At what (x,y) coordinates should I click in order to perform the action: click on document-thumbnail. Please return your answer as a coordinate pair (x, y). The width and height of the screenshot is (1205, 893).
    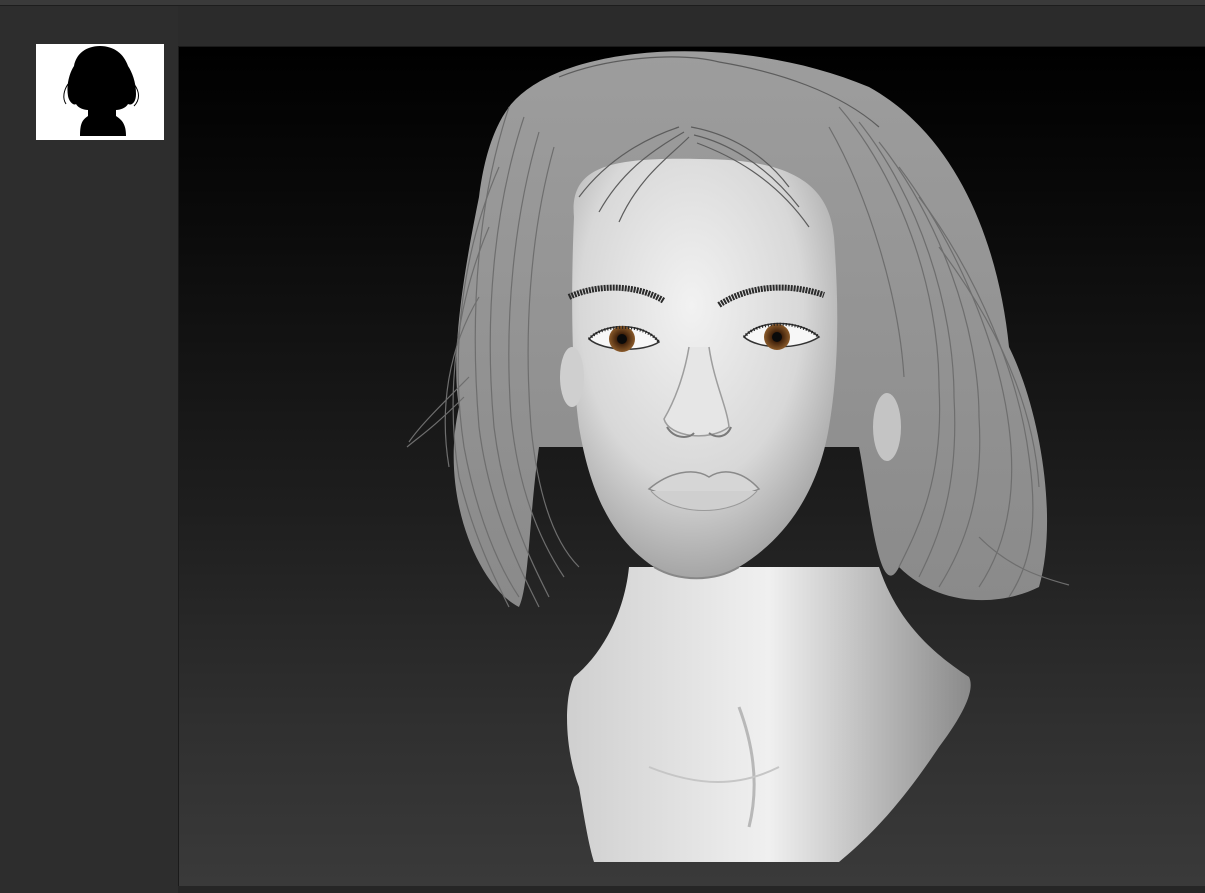
    Looking at the image, I should click on (100, 92).